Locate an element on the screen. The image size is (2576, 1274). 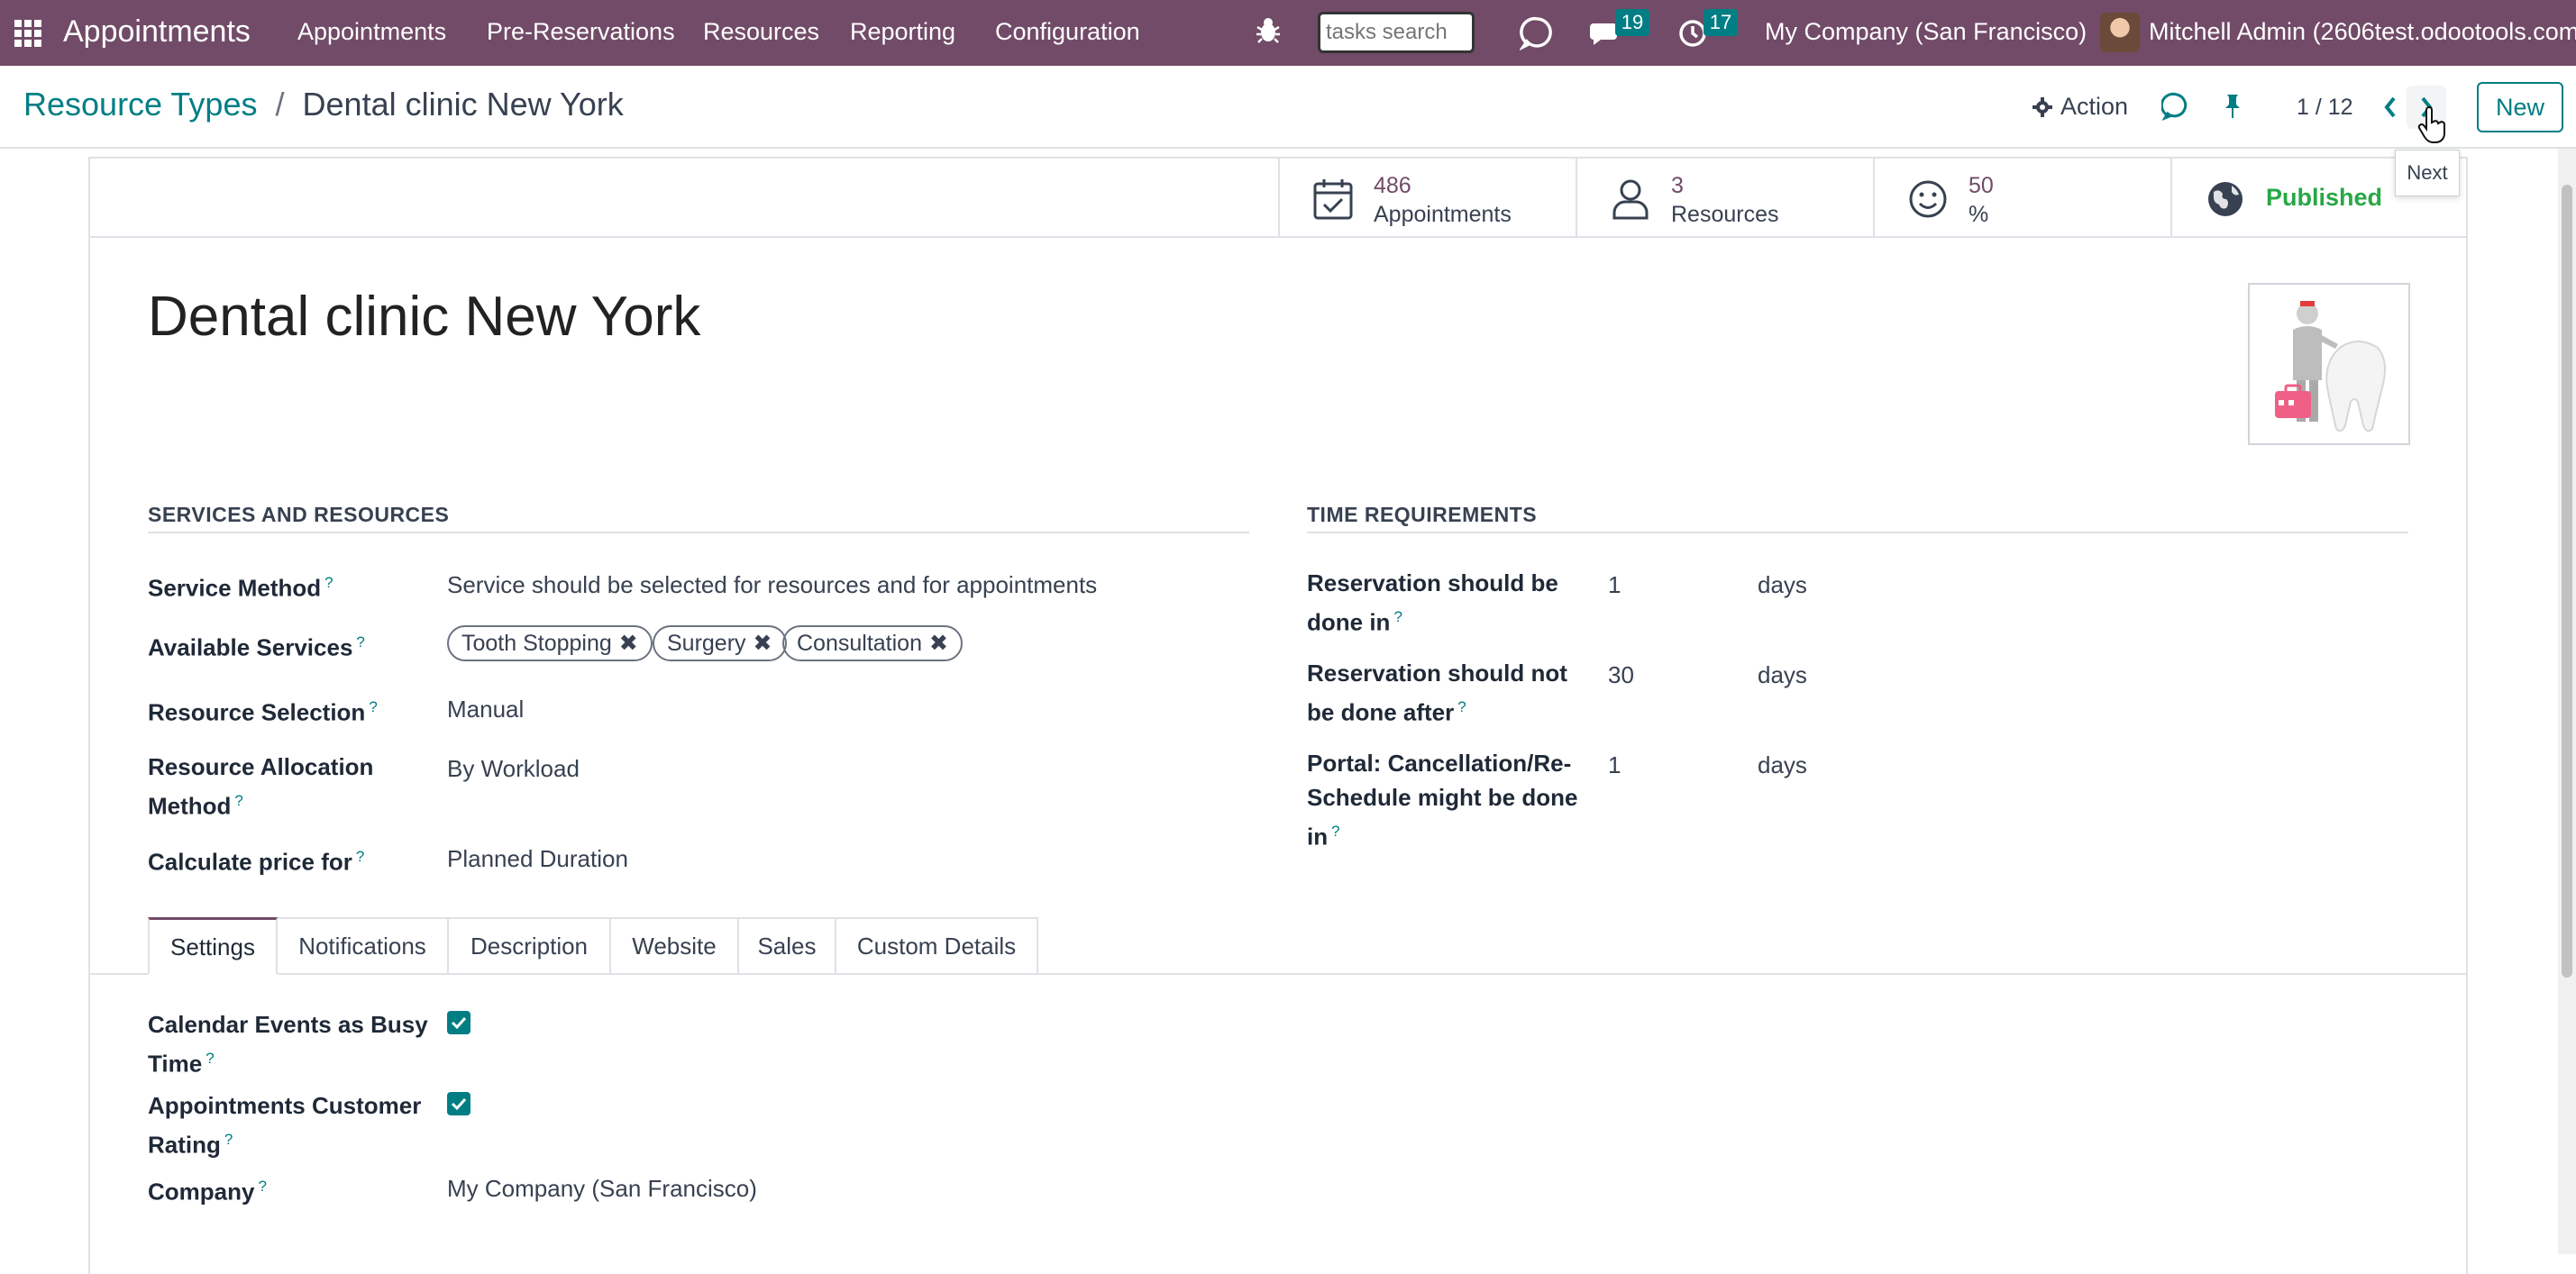
service-tag: Tooth Stopping ✖ is located at coordinates (550, 643).